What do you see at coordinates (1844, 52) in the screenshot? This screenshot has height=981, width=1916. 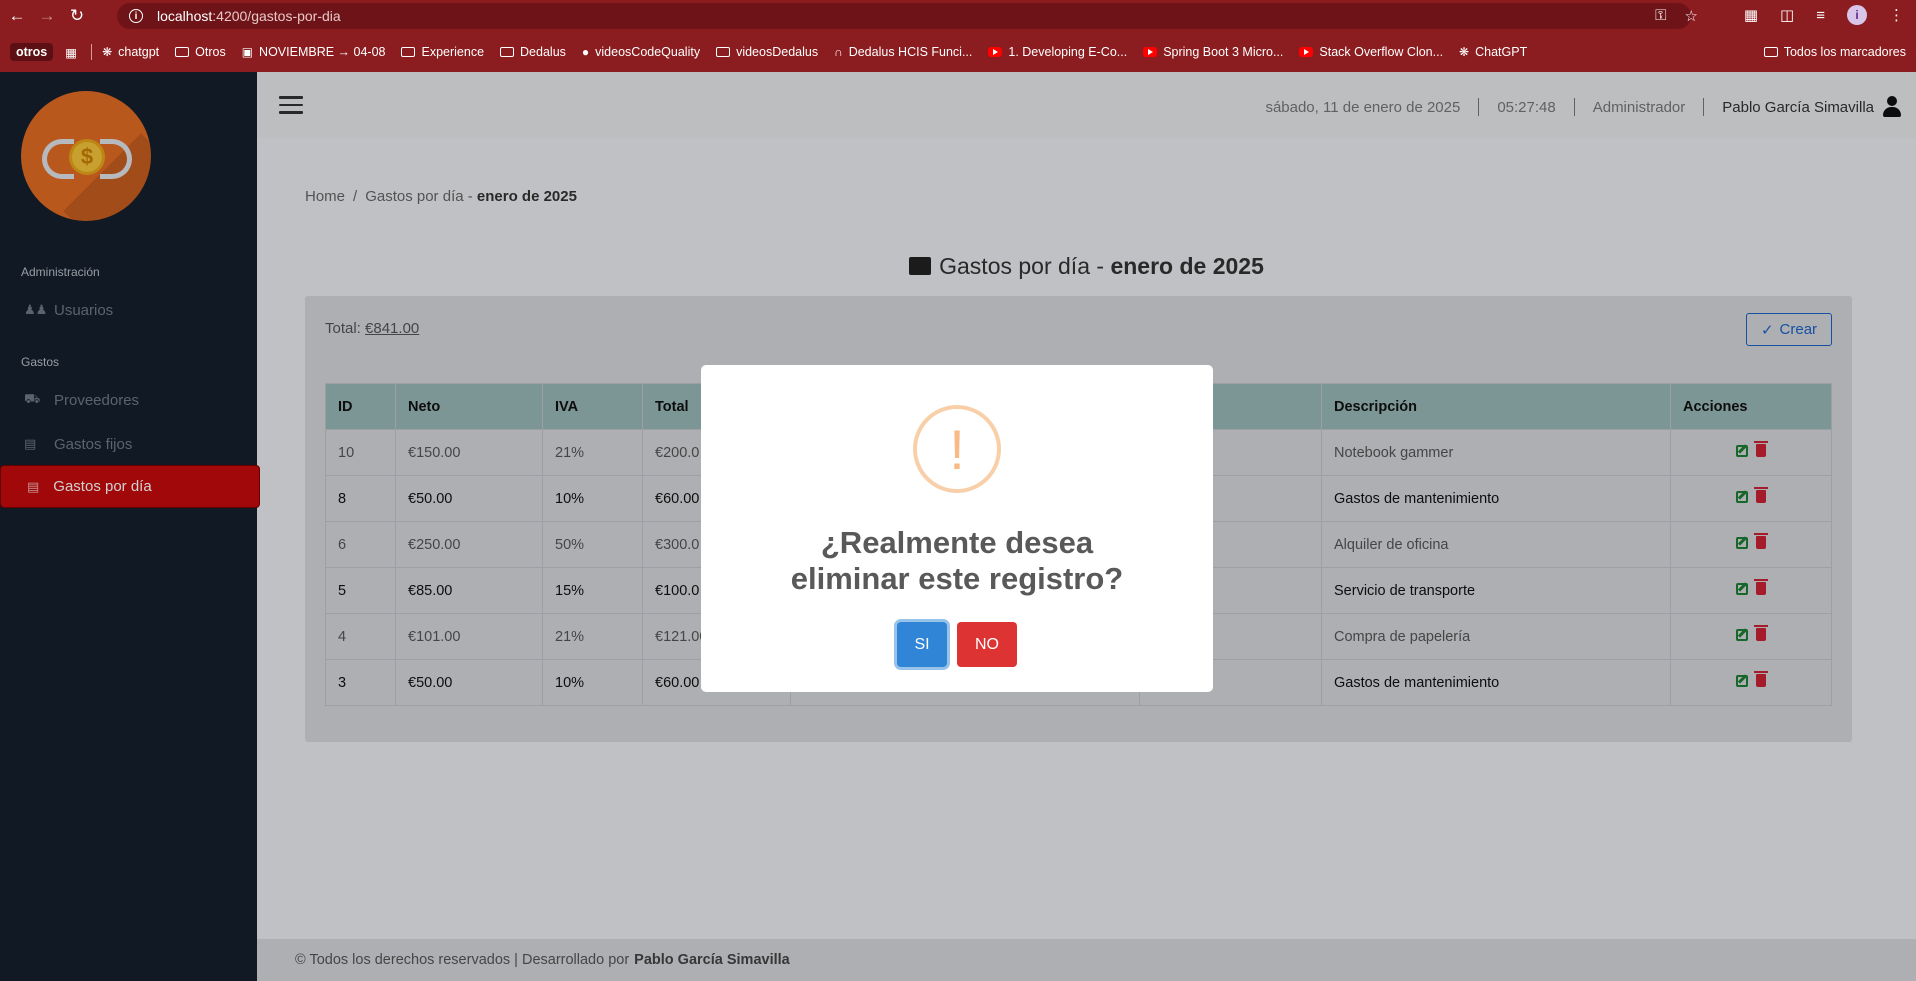 I see `all-bookmarks-label: Todos los marcadores` at bounding box center [1844, 52].